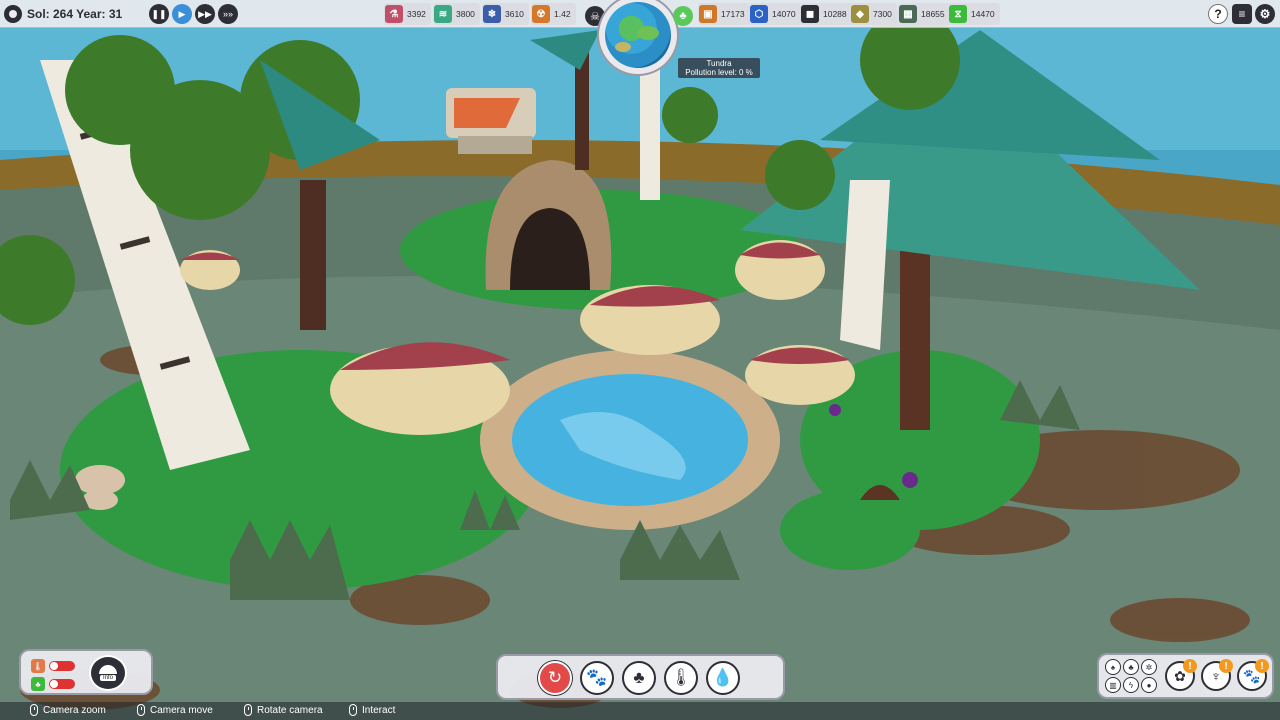 The height and width of the screenshot is (720, 1280). What do you see at coordinates (933, 14) in the screenshot?
I see `resource-value: 18655` at bounding box center [933, 14].